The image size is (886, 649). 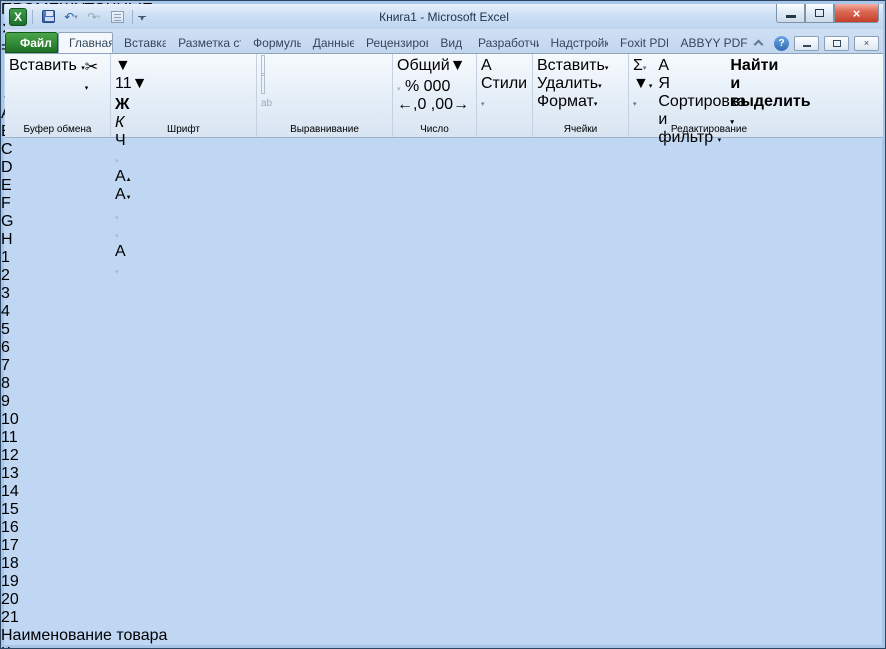 What do you see at coordinates (437, 86) in the screenshot?
I see `comma-style-button: 000` at bounding box center [437, 86].